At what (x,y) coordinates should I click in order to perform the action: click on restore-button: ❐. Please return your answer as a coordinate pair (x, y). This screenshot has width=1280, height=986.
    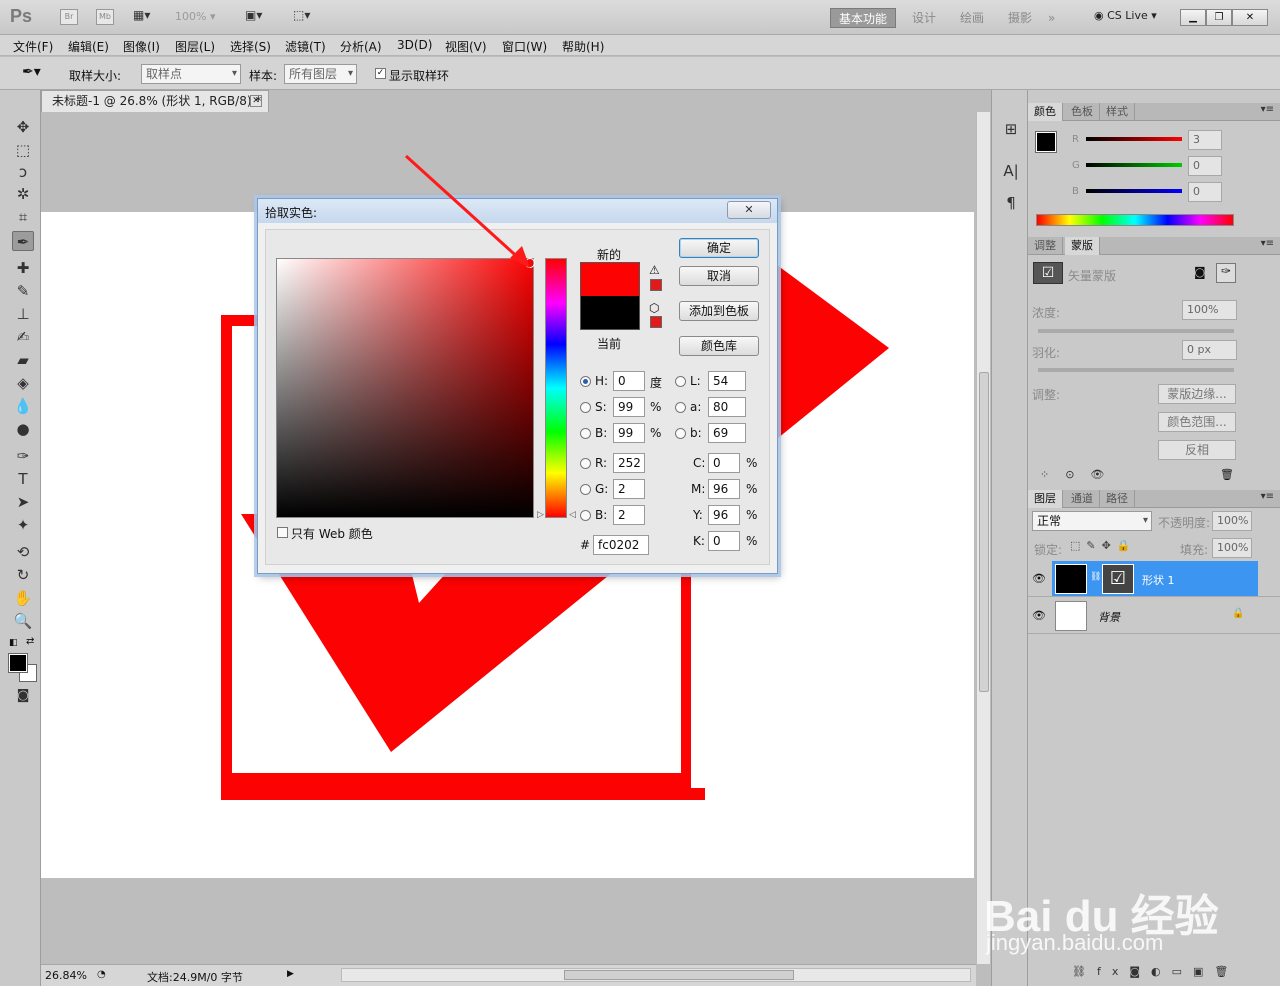
    Looking at the image, I should click on (1219, 17).